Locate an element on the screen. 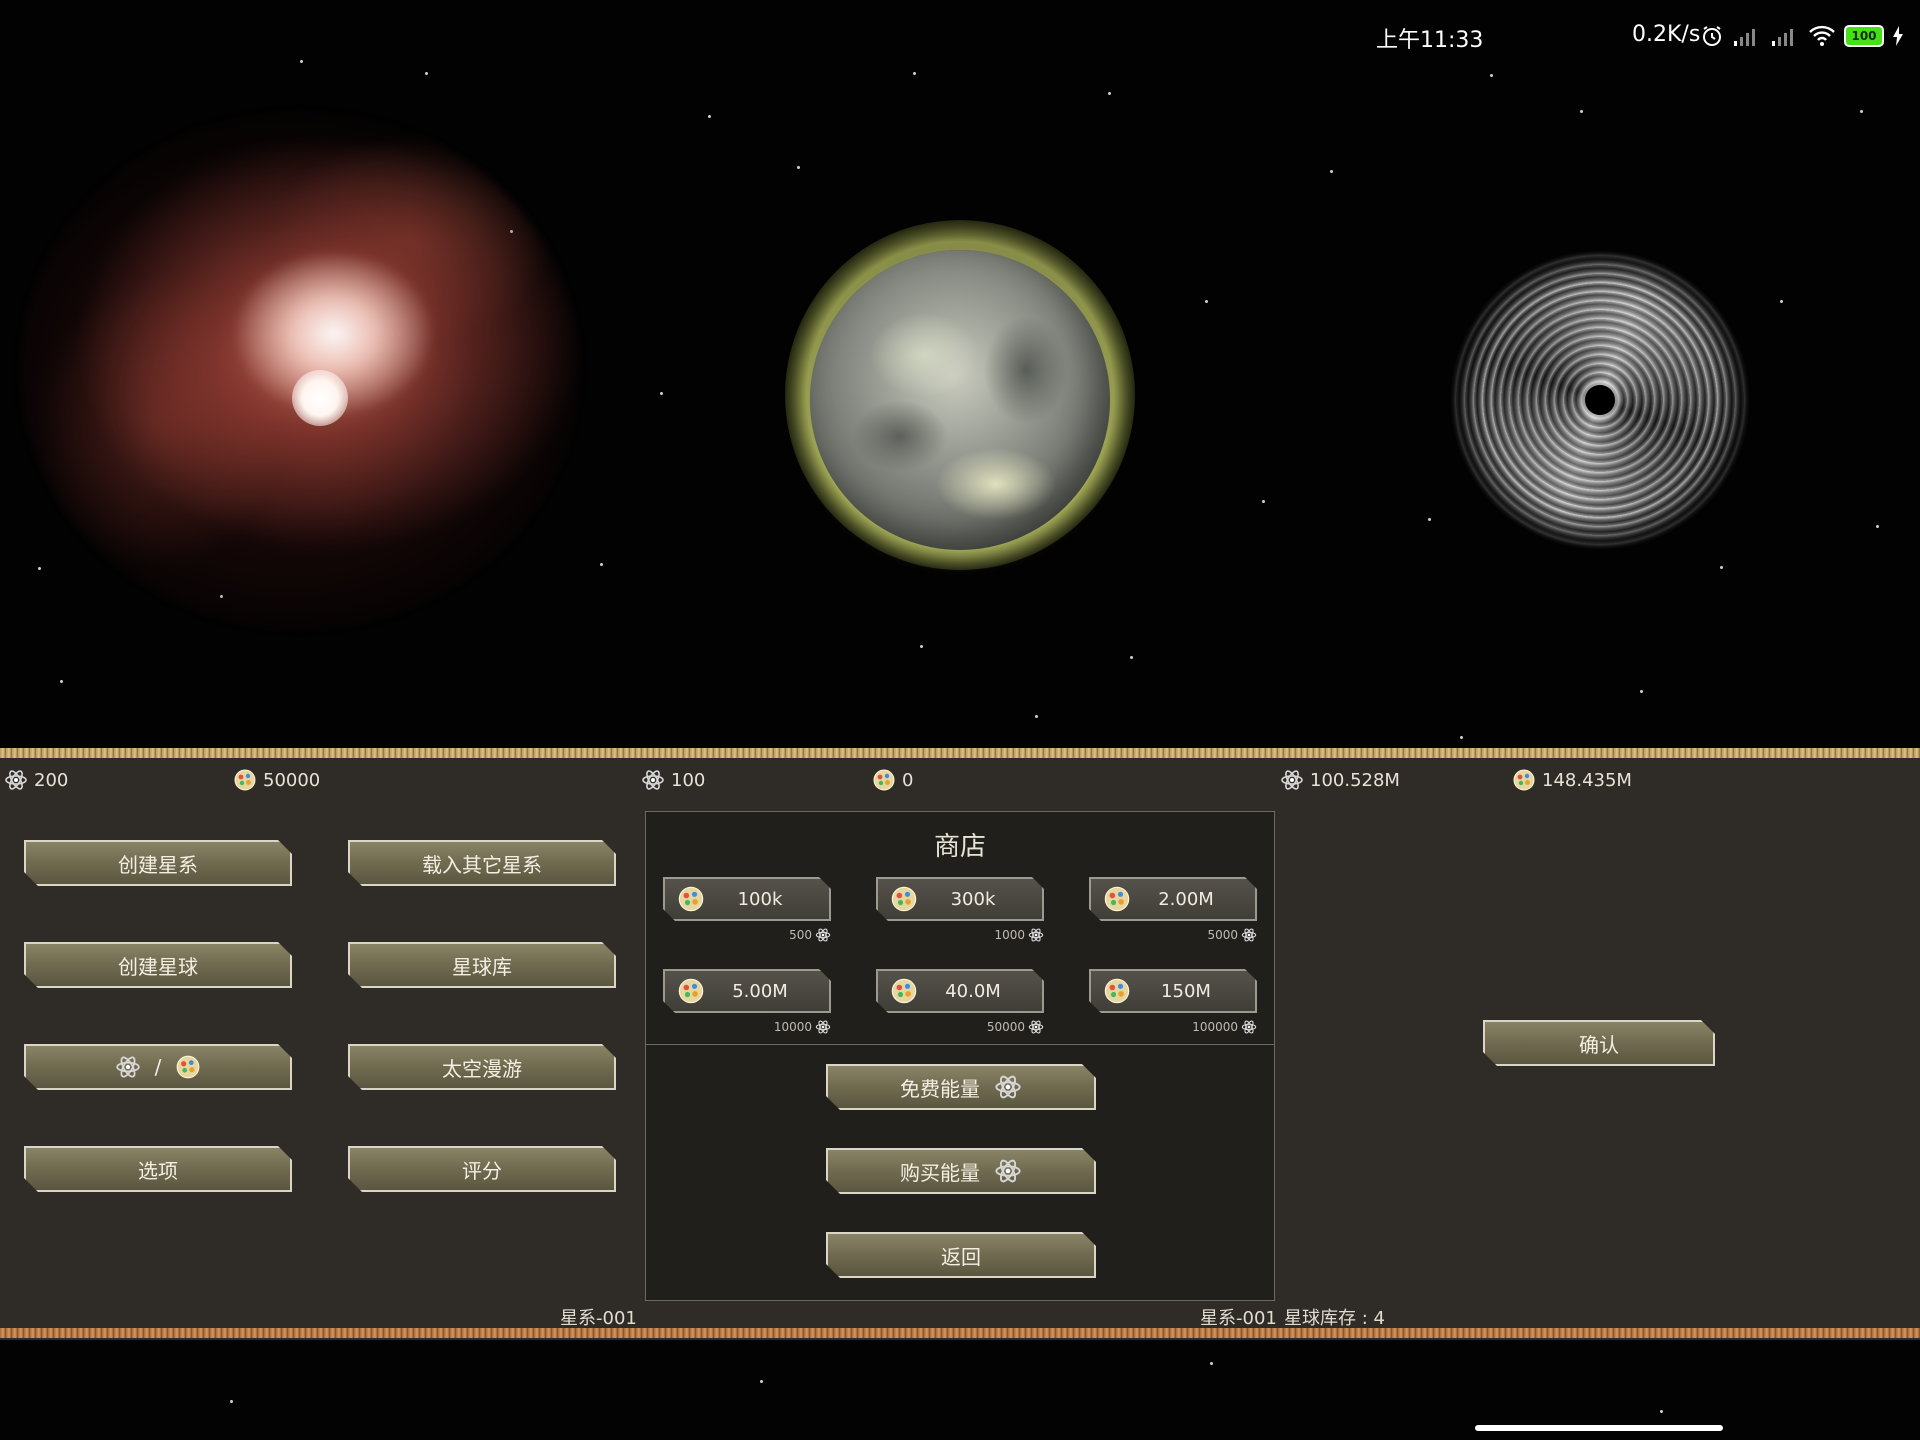 The image size is (1920, 1440). energy-counter-right: 100.528M is located at coordinates (1340, 780).